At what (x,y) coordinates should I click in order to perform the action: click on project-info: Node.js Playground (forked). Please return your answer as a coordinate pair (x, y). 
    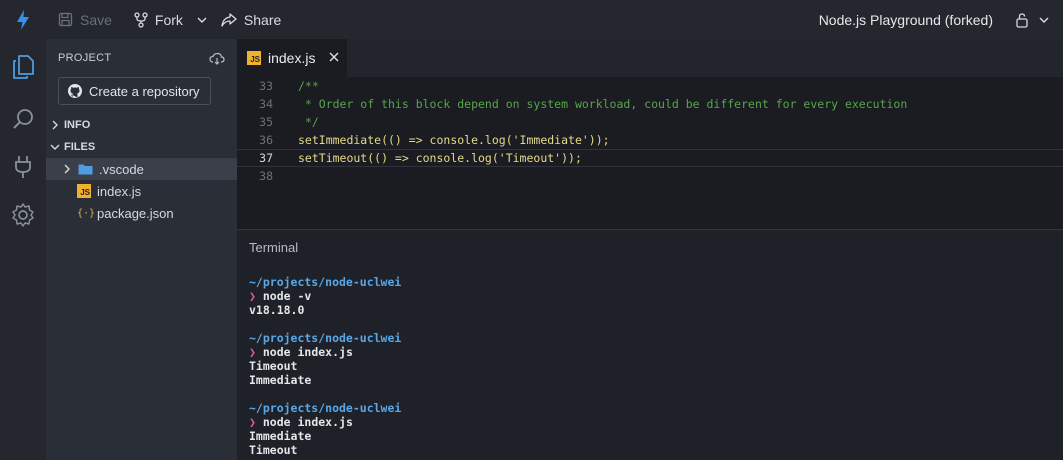
    Looking at the image, I should click on (934, 19).